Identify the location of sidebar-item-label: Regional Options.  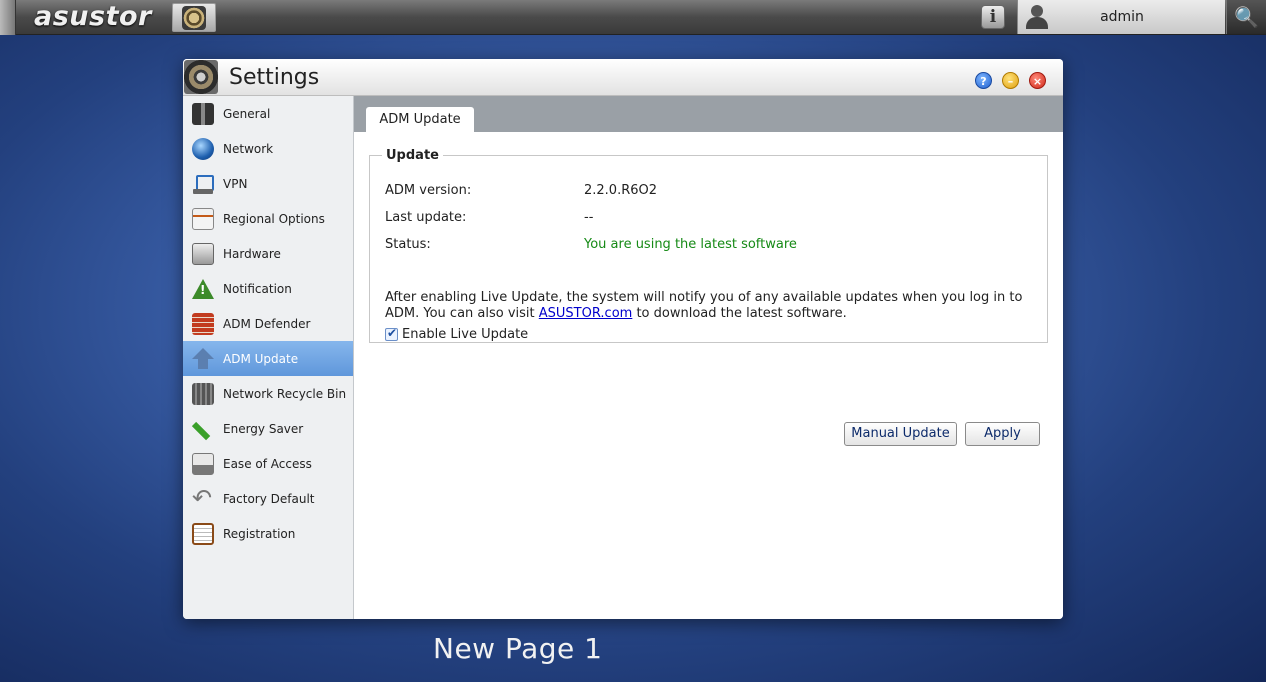
(274, 218).